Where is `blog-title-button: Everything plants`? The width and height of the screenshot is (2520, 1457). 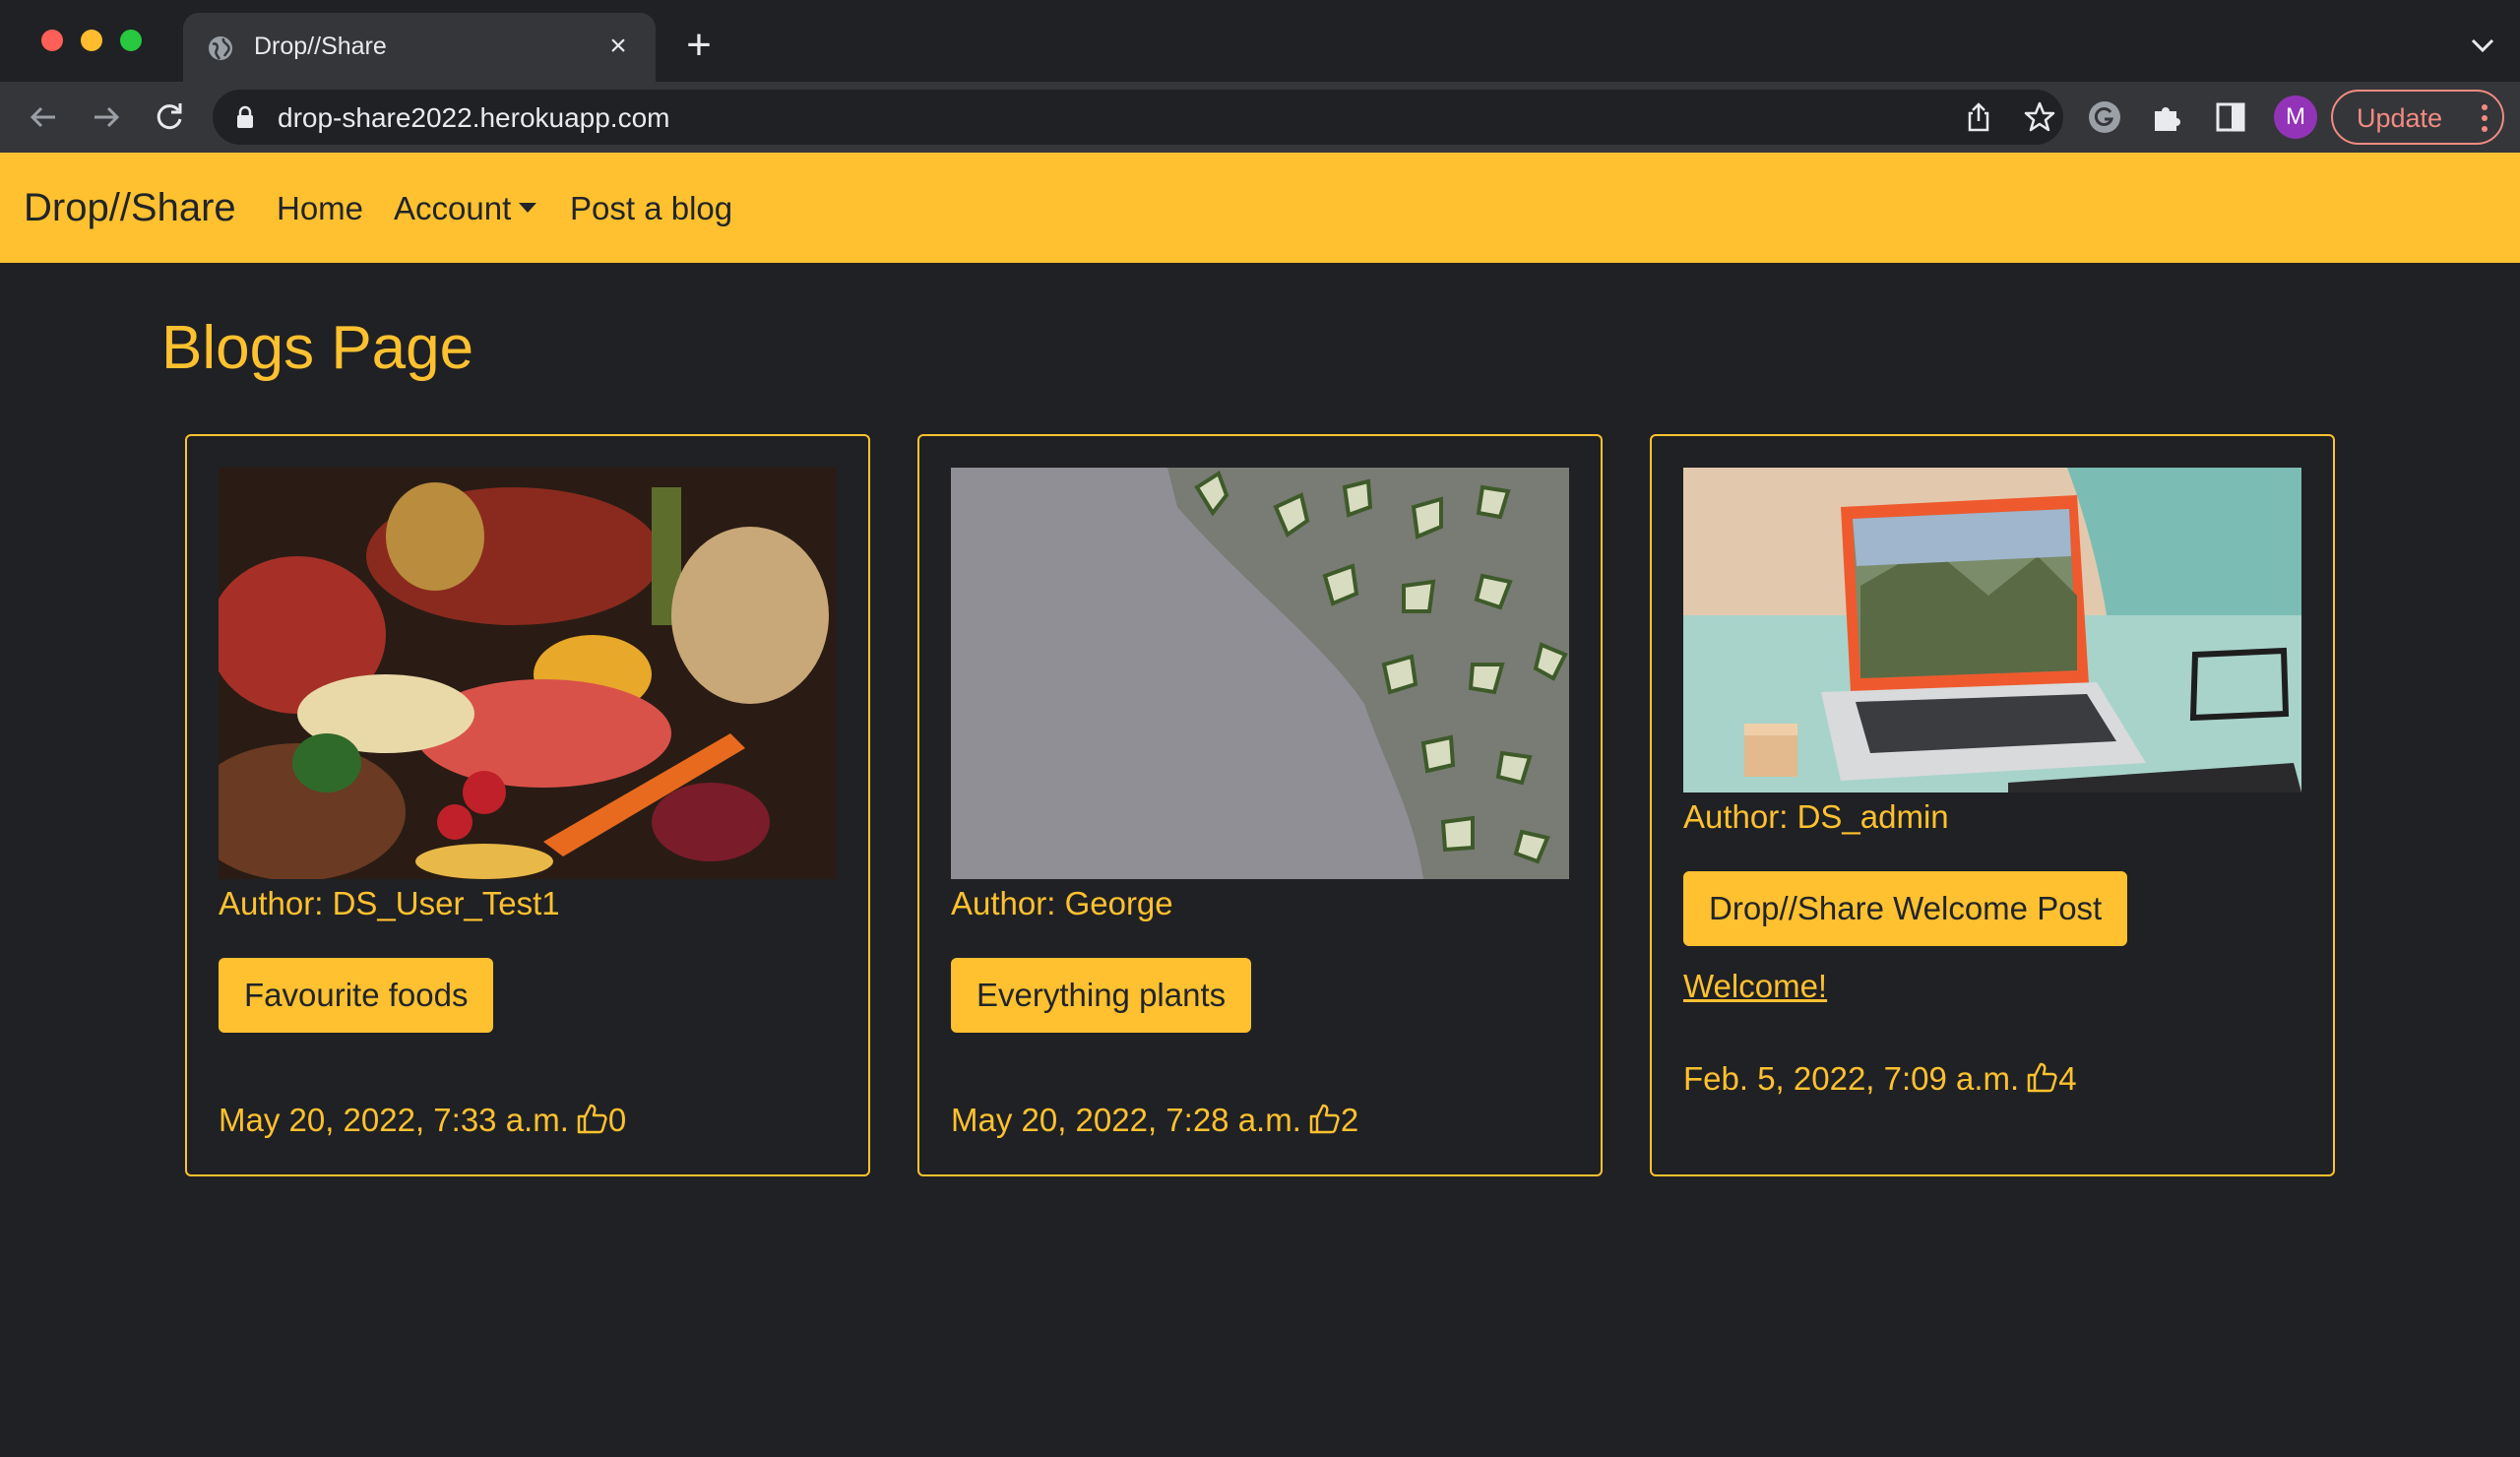
blog-title-button: Everything plants is located at coordinates (1101, 995).